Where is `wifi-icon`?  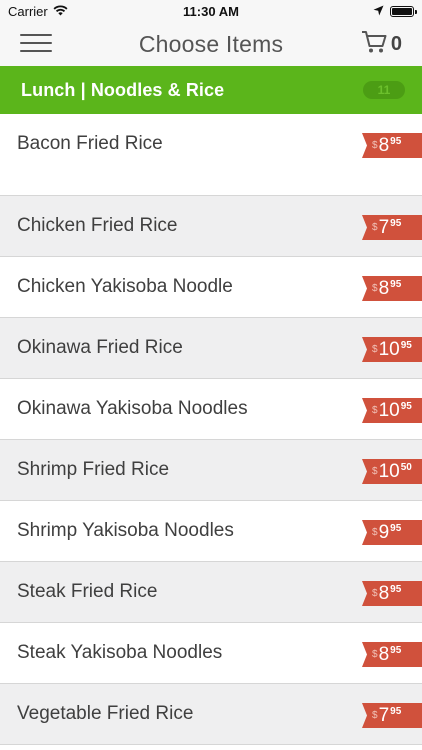 wifi-icon is located at coordinates (60, 11).